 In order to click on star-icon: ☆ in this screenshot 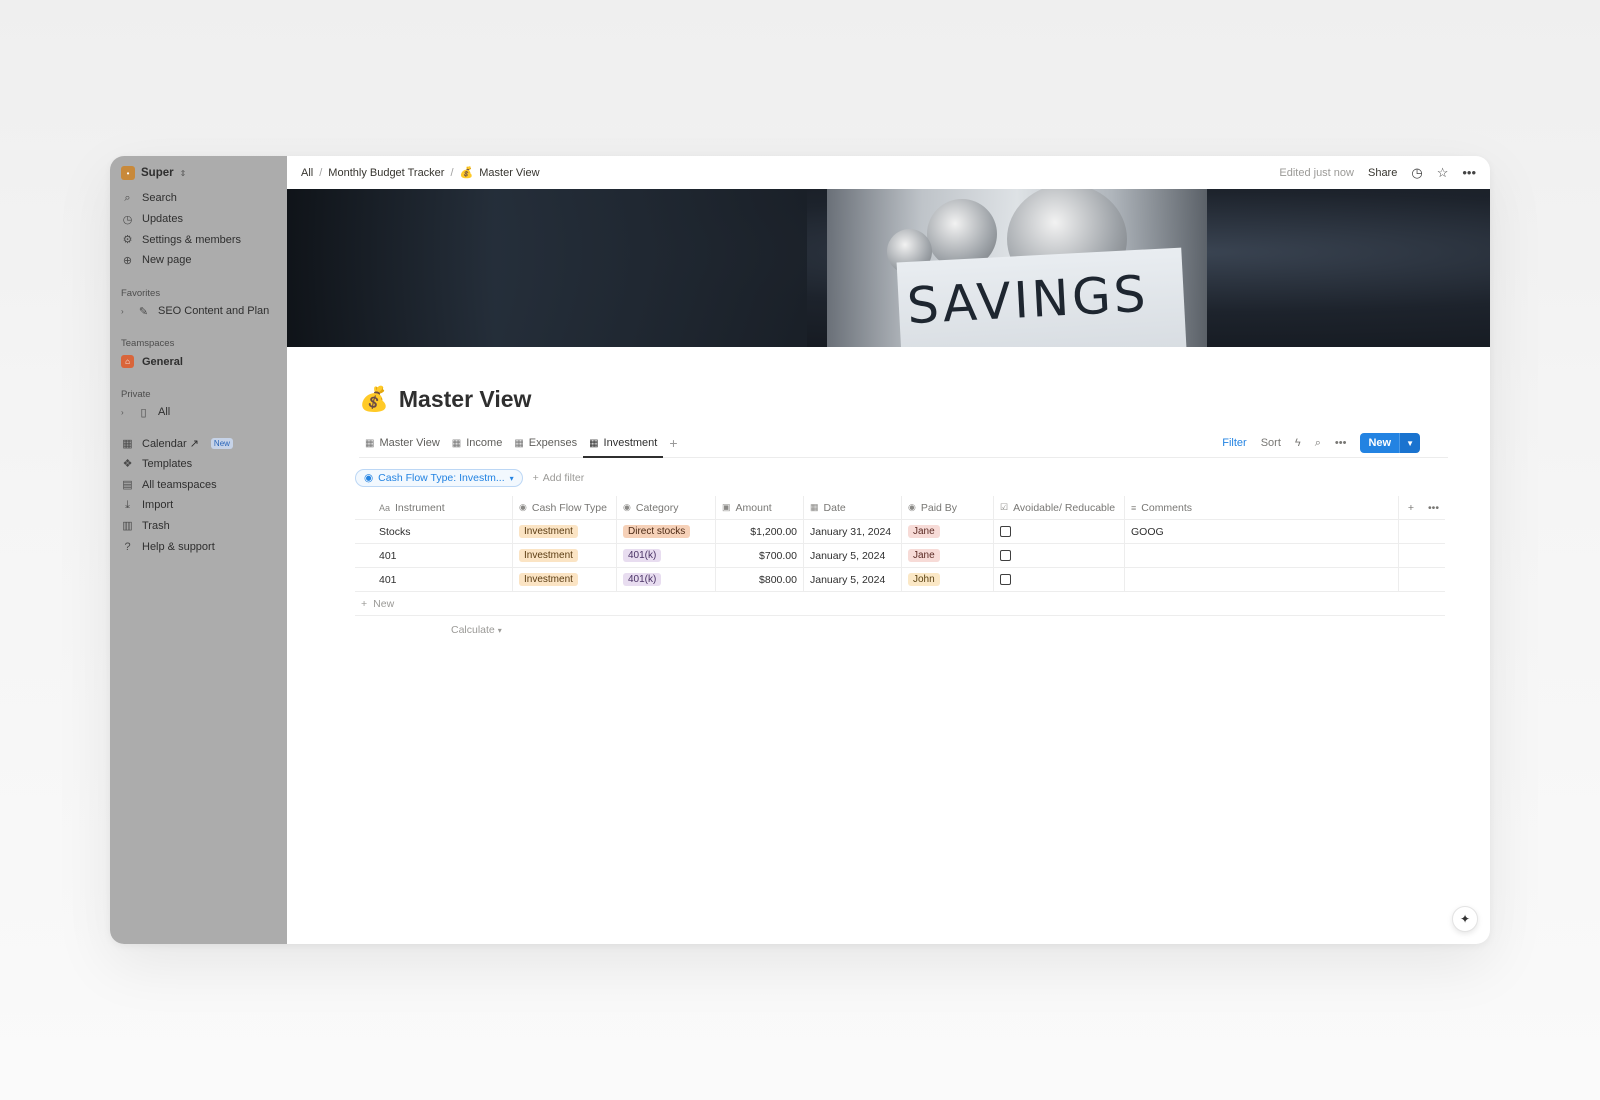, I will do `click(1443, 173)`.